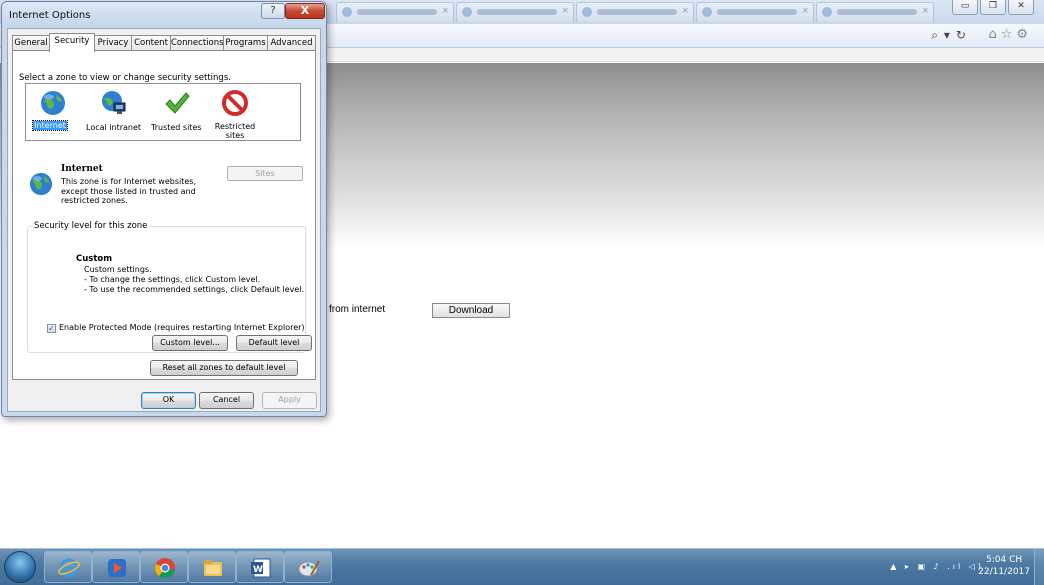  Describe the element at coordinates (168, 400) in the screenshot. I see `ok-button: OK` at that location.